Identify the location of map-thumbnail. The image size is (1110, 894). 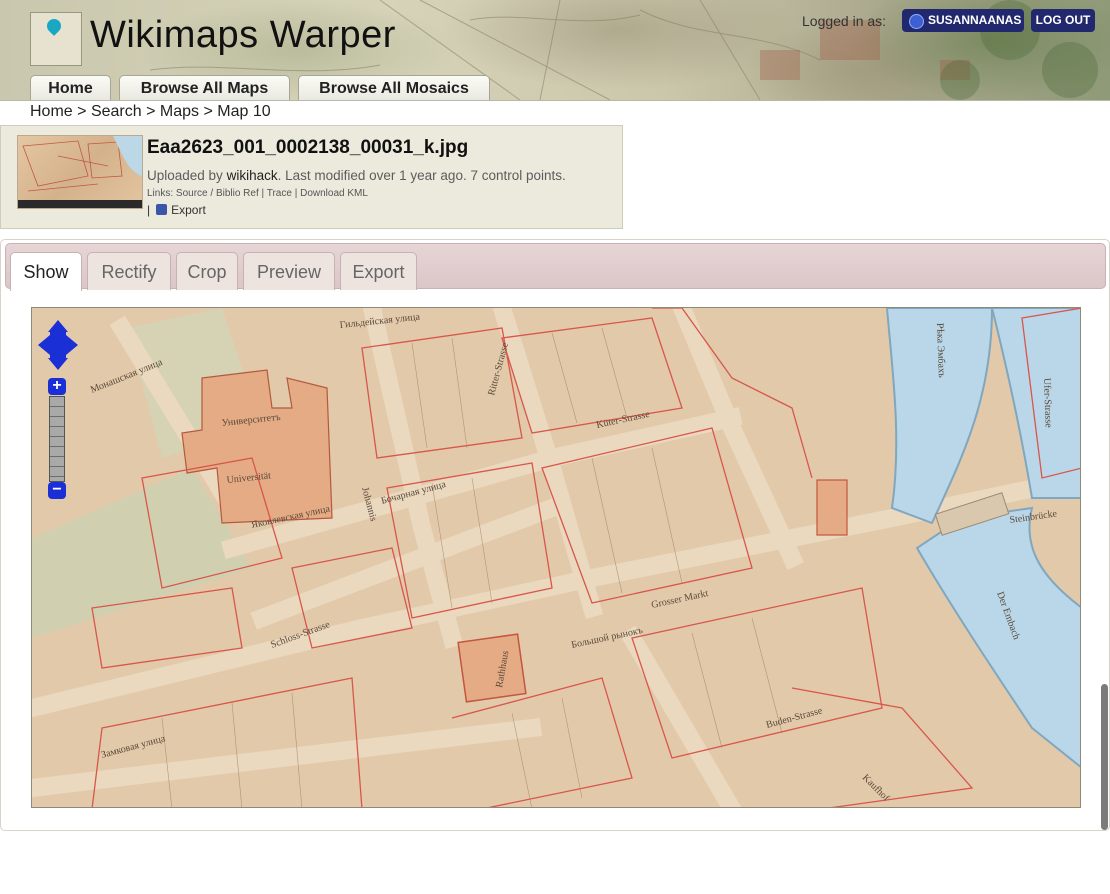
(80, 172).